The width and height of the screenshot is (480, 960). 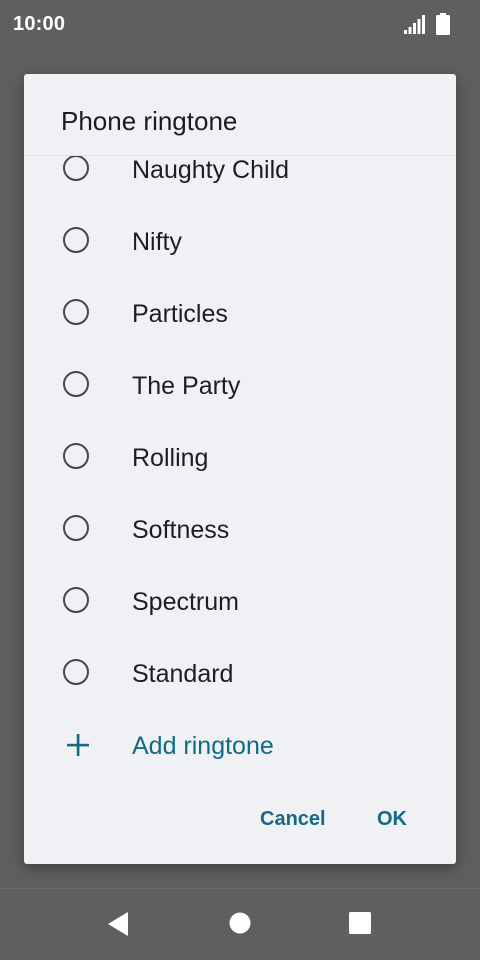 I want to click on ringtone-label: Spectrum, so click(x=185, y=602).